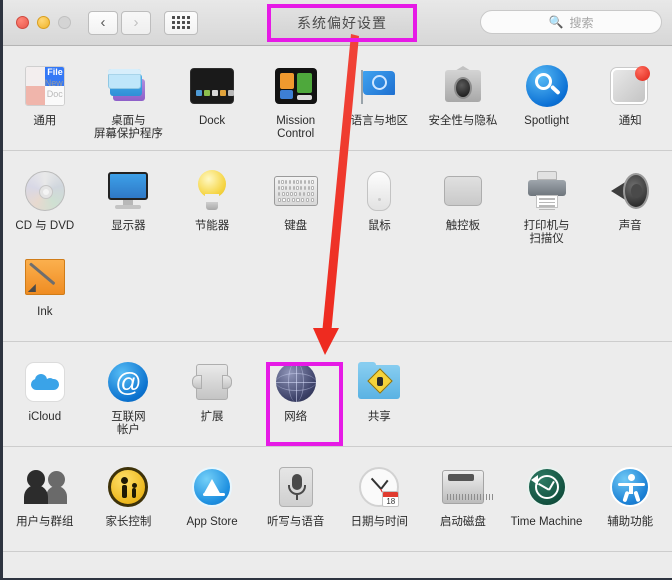 The height and width of the screenshot is (580, 672). What do you see at coordinates (379, 86) in the screenshot?
I see `language-region-icon` at bounding box center [379, 86].